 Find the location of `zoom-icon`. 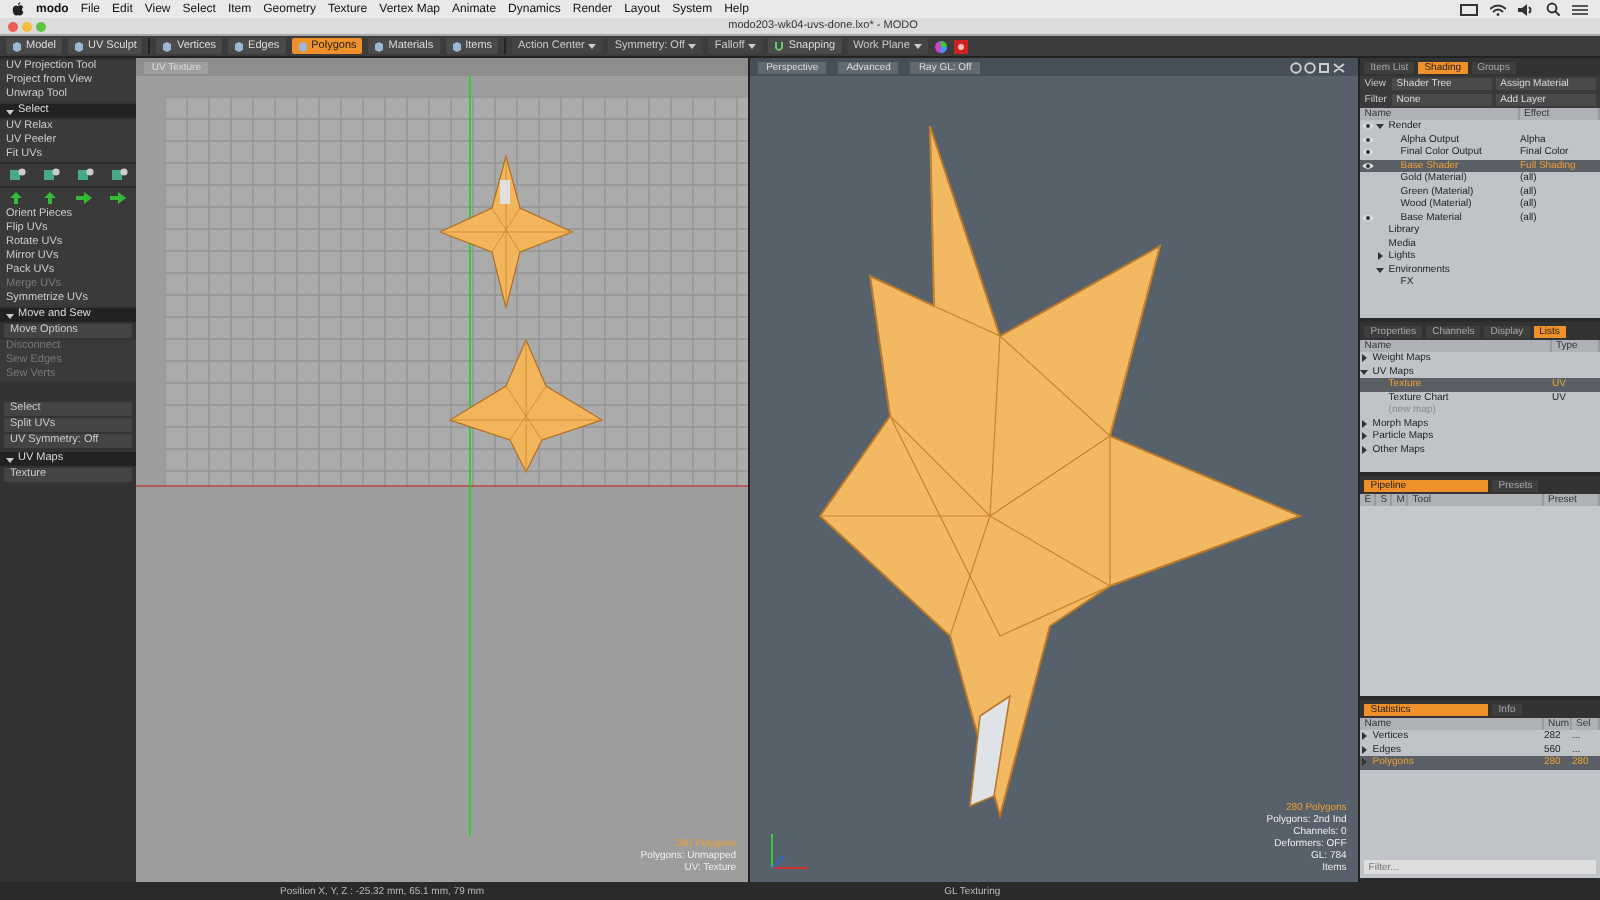

zoom-icon is located at coordinates (41, 26).